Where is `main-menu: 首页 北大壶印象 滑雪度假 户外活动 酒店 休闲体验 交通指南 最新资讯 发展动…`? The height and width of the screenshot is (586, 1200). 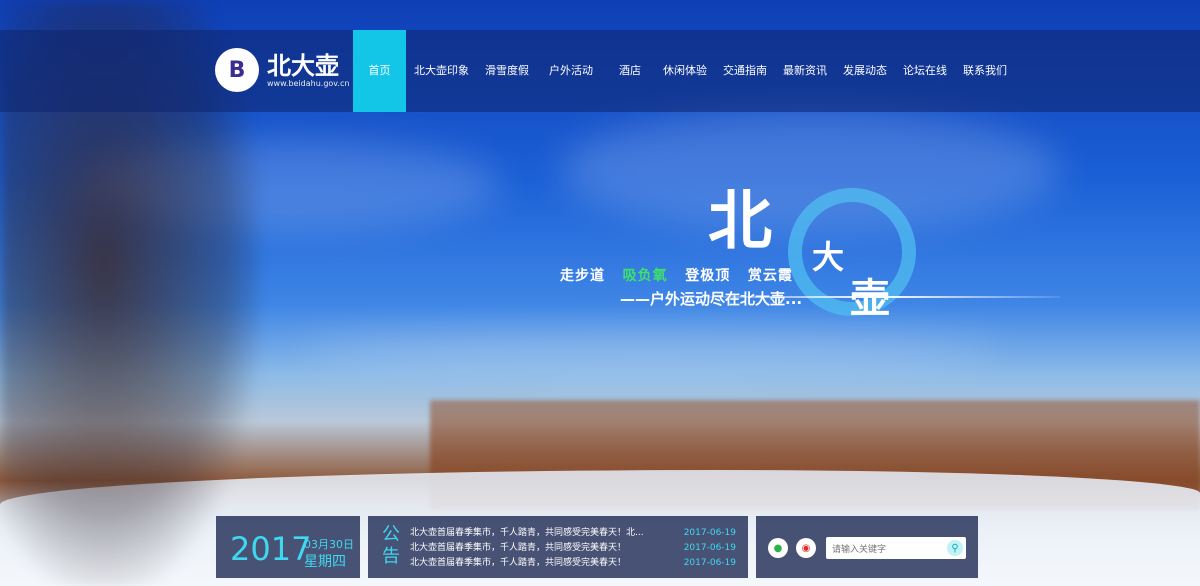 main-menu: 首页 北大壶印象 滑雪度假 户外活动 酒店 休闲体验 交通指南 最新资讯 发展动… is located at coordinates (684, 71).